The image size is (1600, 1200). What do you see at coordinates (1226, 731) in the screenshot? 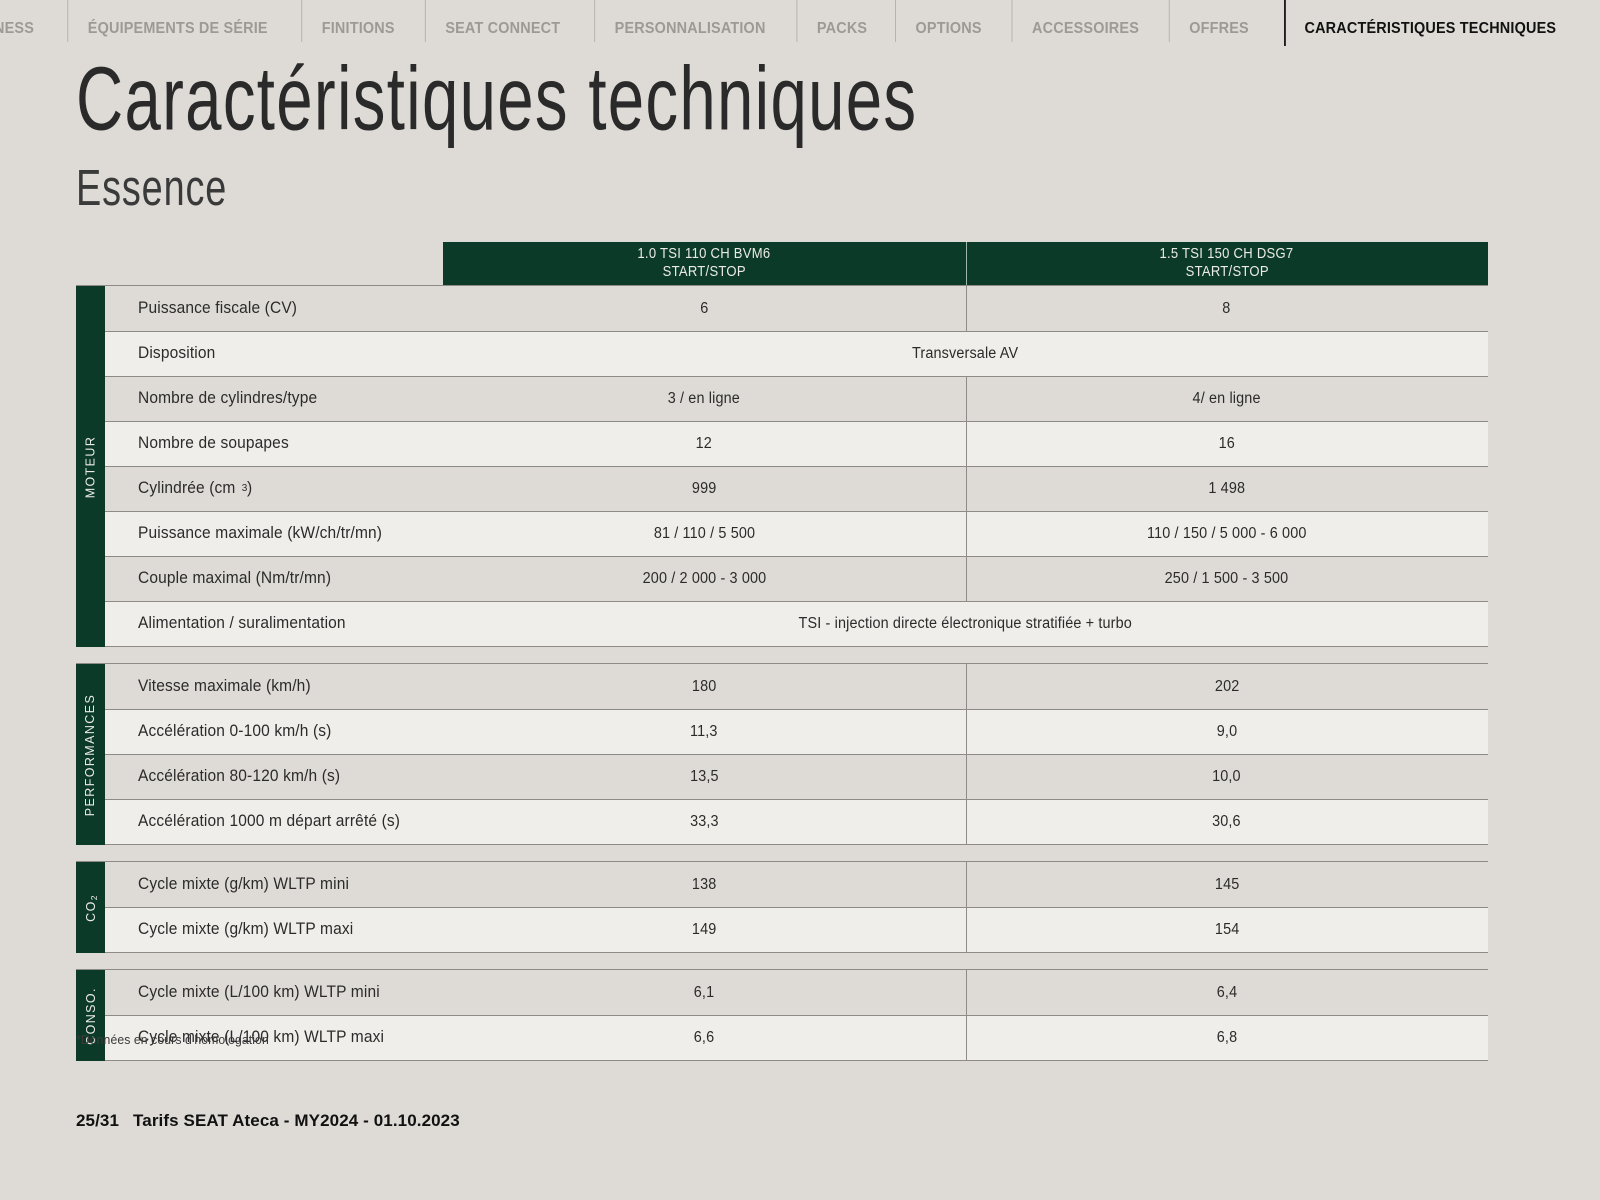
I see `row-value-text: 9,0` at bounding box center [1226, 731].